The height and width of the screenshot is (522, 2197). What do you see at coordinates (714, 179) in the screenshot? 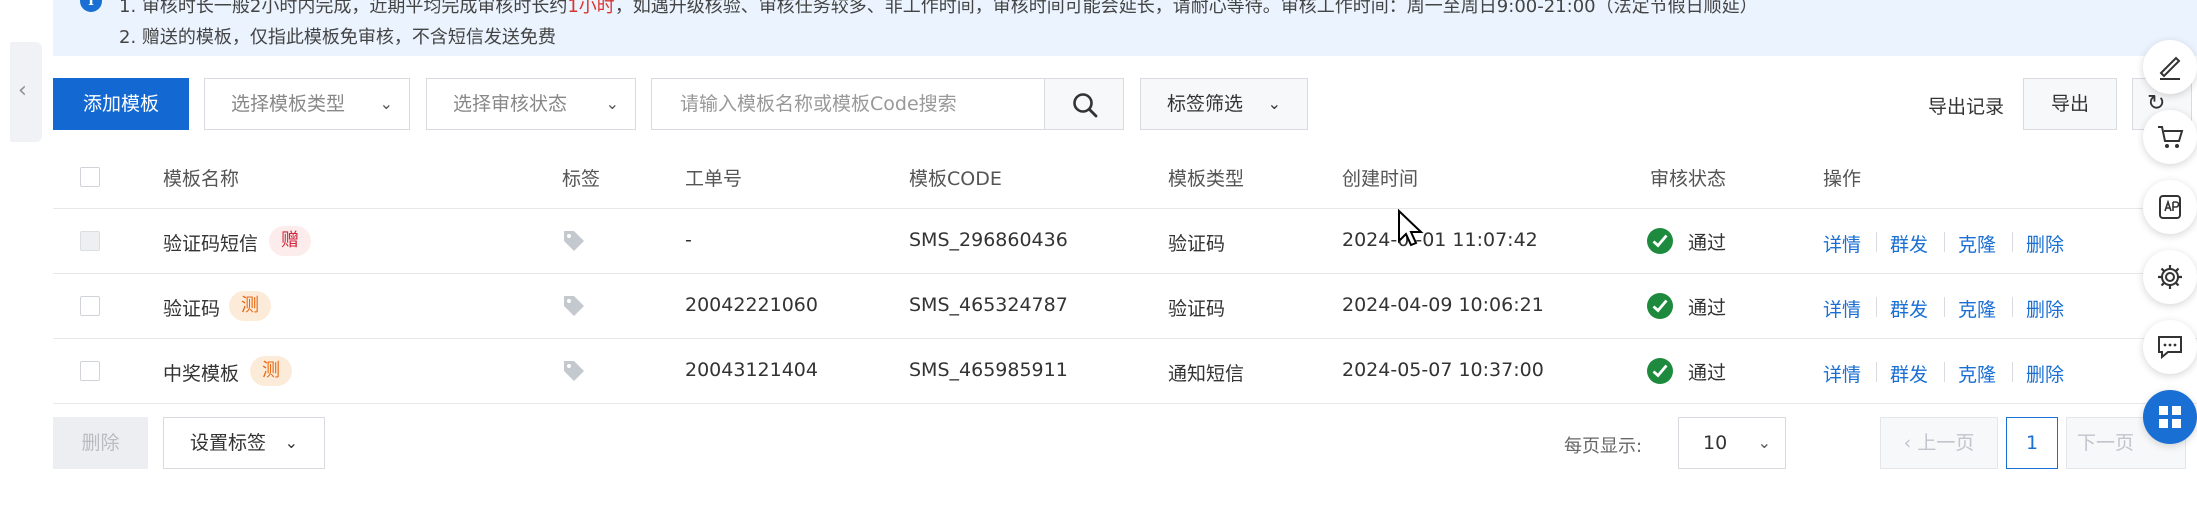
I see `col-header-ticket: 工单号` at bounding box center [714, 179].